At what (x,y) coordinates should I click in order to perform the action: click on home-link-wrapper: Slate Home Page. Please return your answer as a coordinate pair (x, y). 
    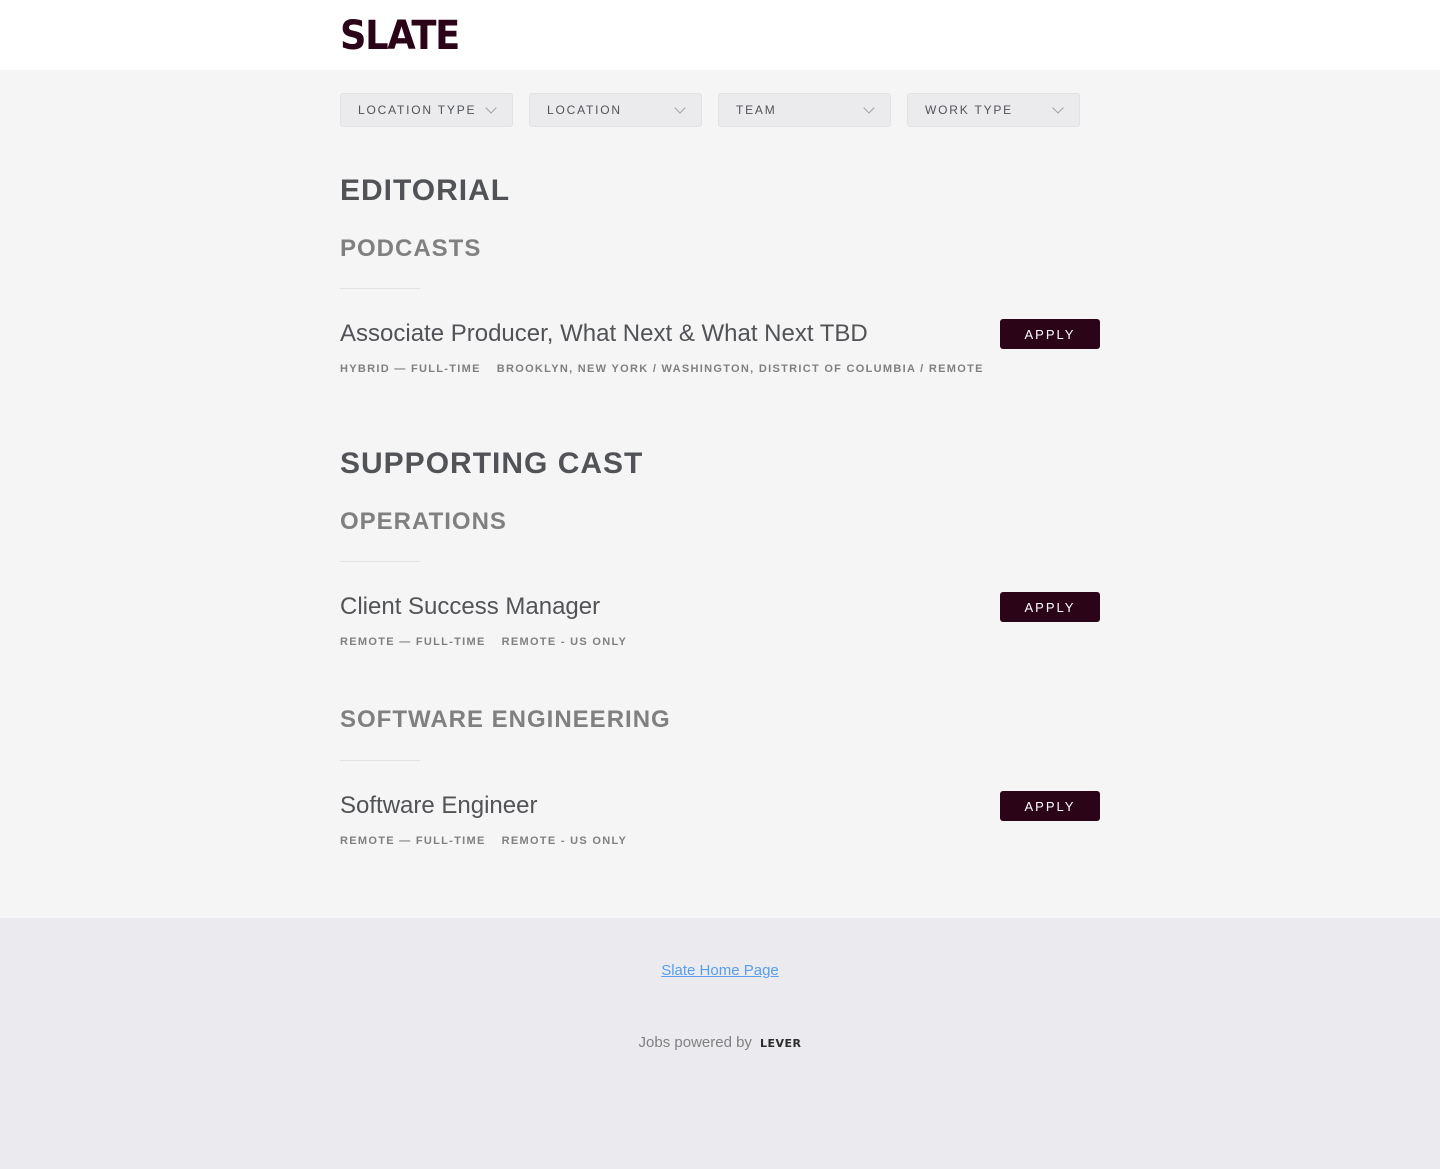
    Looking at the image, I should click on (720, 971).